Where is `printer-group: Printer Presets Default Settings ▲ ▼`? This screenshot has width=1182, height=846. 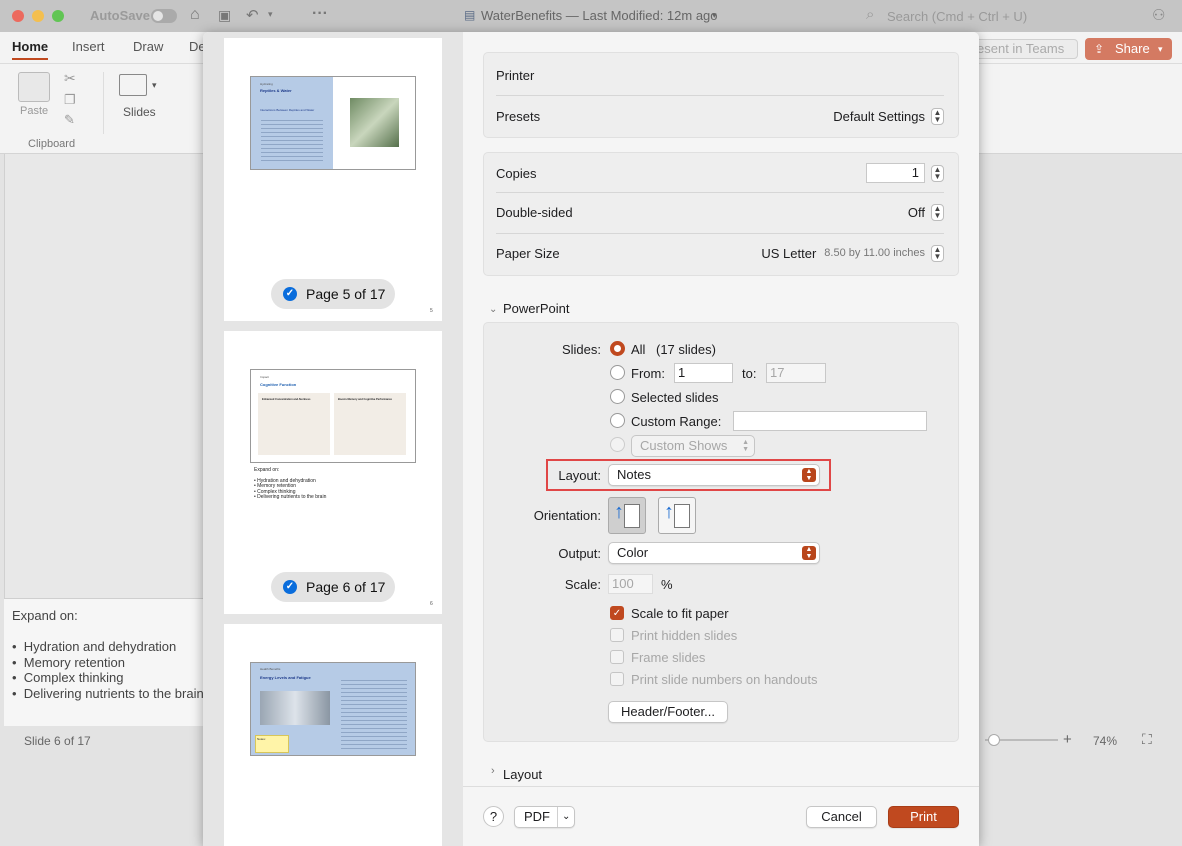 printer-group: Printer Presets Default Settings ▲ ▼ is located at coordinates (721, 95).